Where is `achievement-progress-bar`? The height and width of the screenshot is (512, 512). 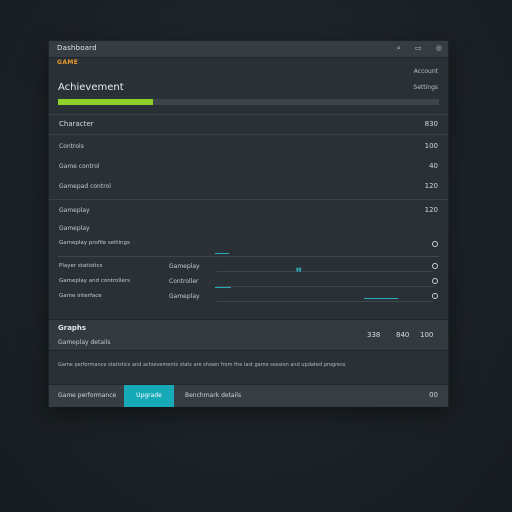
achievement-progress-bar is located at coordinates (248, 102).